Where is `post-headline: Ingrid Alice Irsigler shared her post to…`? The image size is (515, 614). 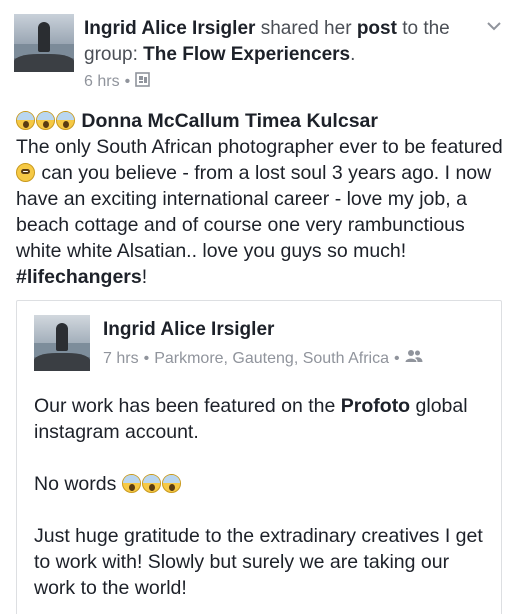
post-headline: Ingrid Alice Irsigler shared her post to… is located at coordinates (276, 42).